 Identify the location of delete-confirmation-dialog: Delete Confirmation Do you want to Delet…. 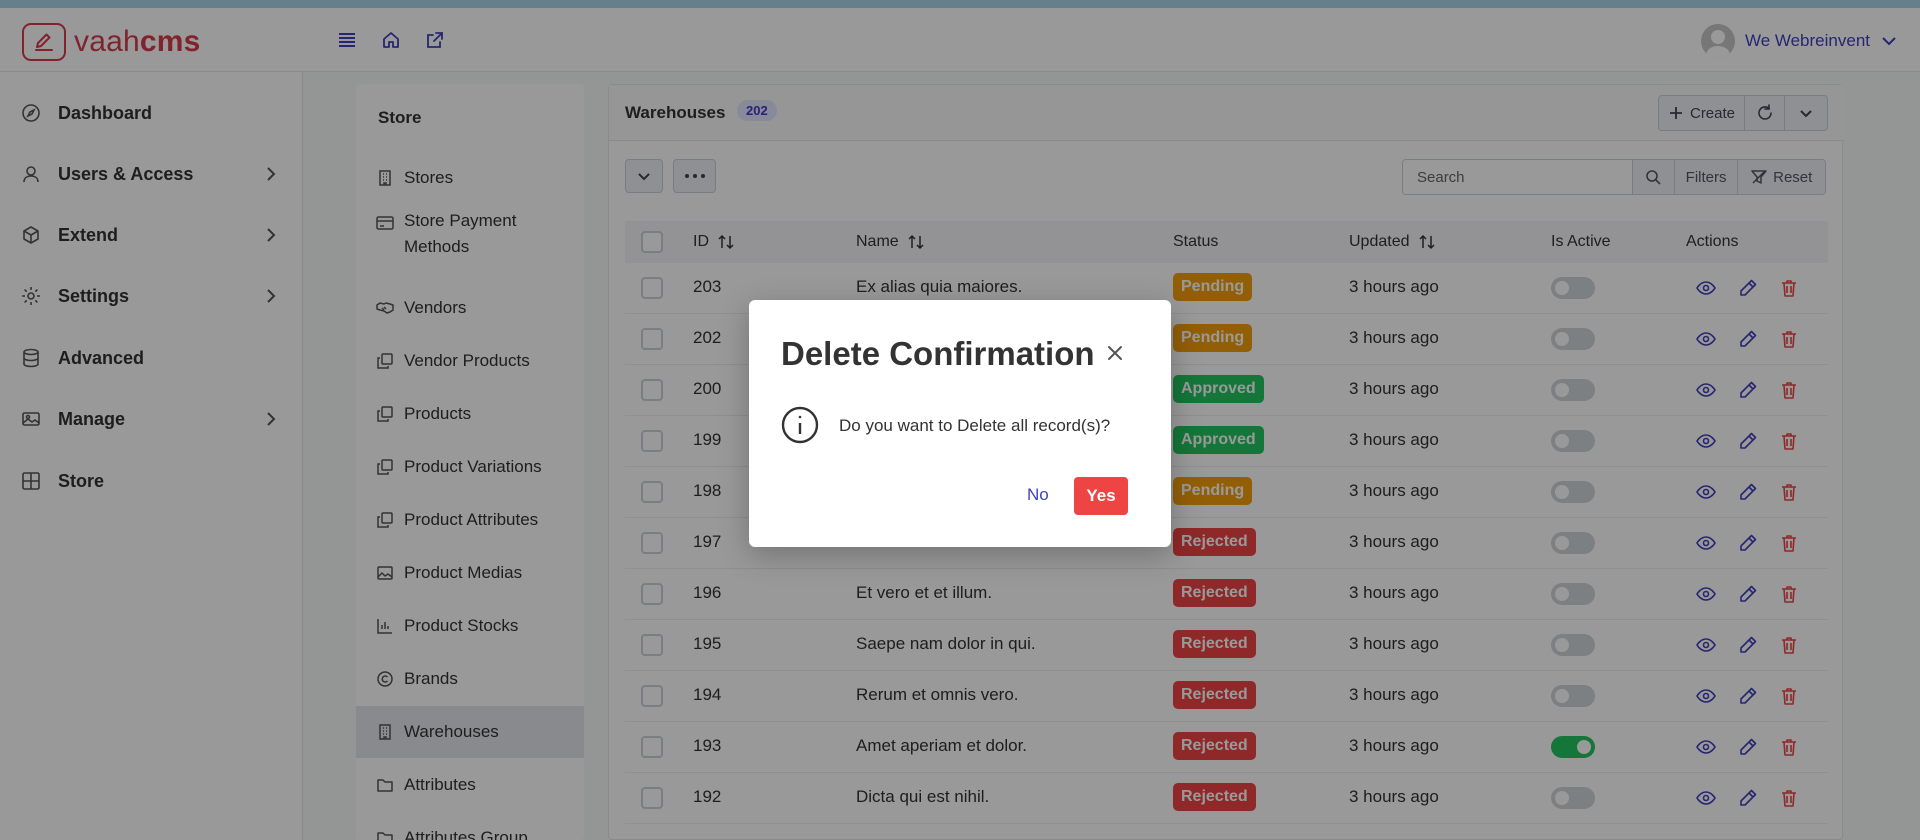
(960, 423).